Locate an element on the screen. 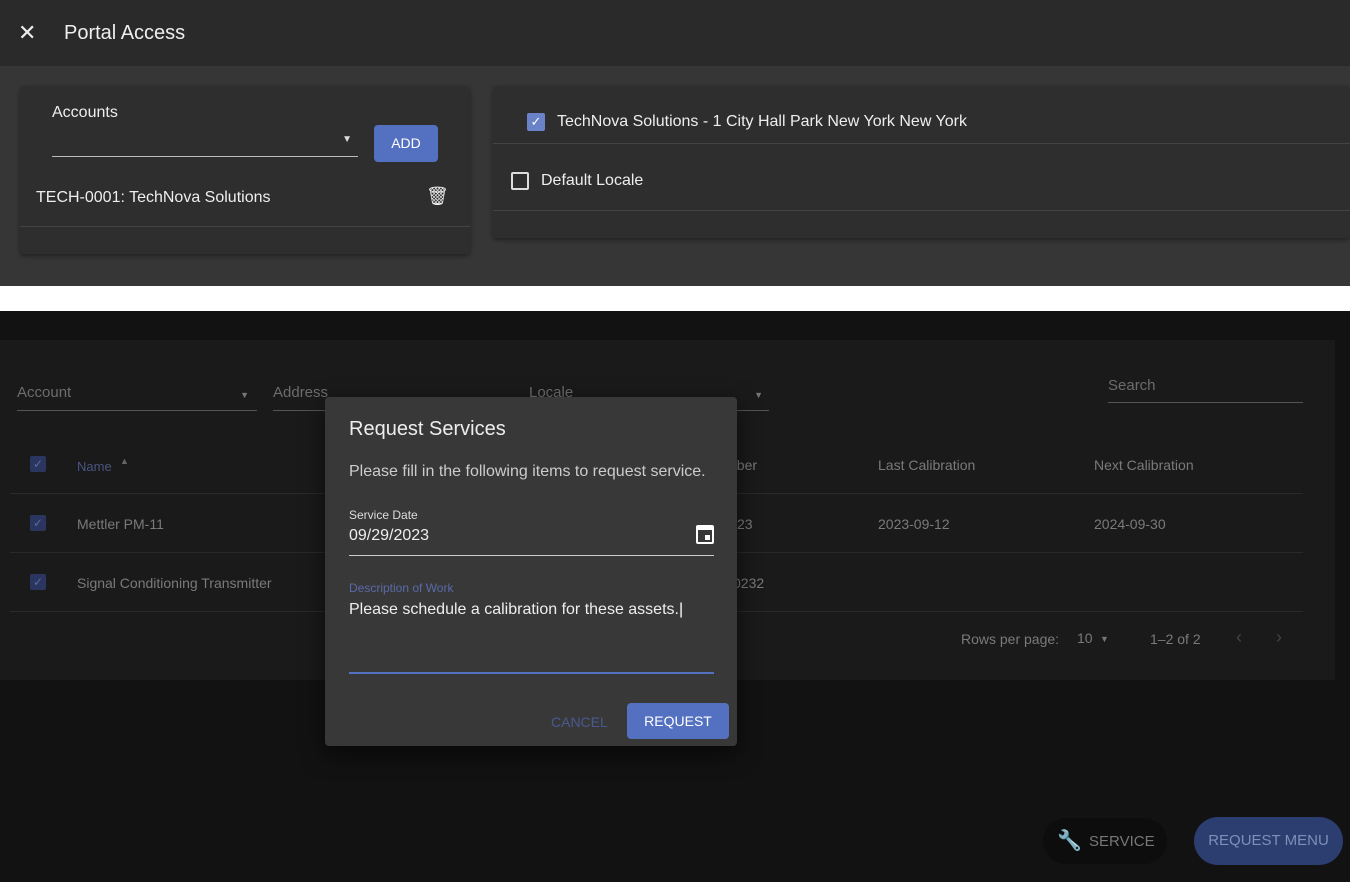 The height and width of the screenshot is (882, 1350). header: ✕ Portal Access is located at coordinates (675, 33).